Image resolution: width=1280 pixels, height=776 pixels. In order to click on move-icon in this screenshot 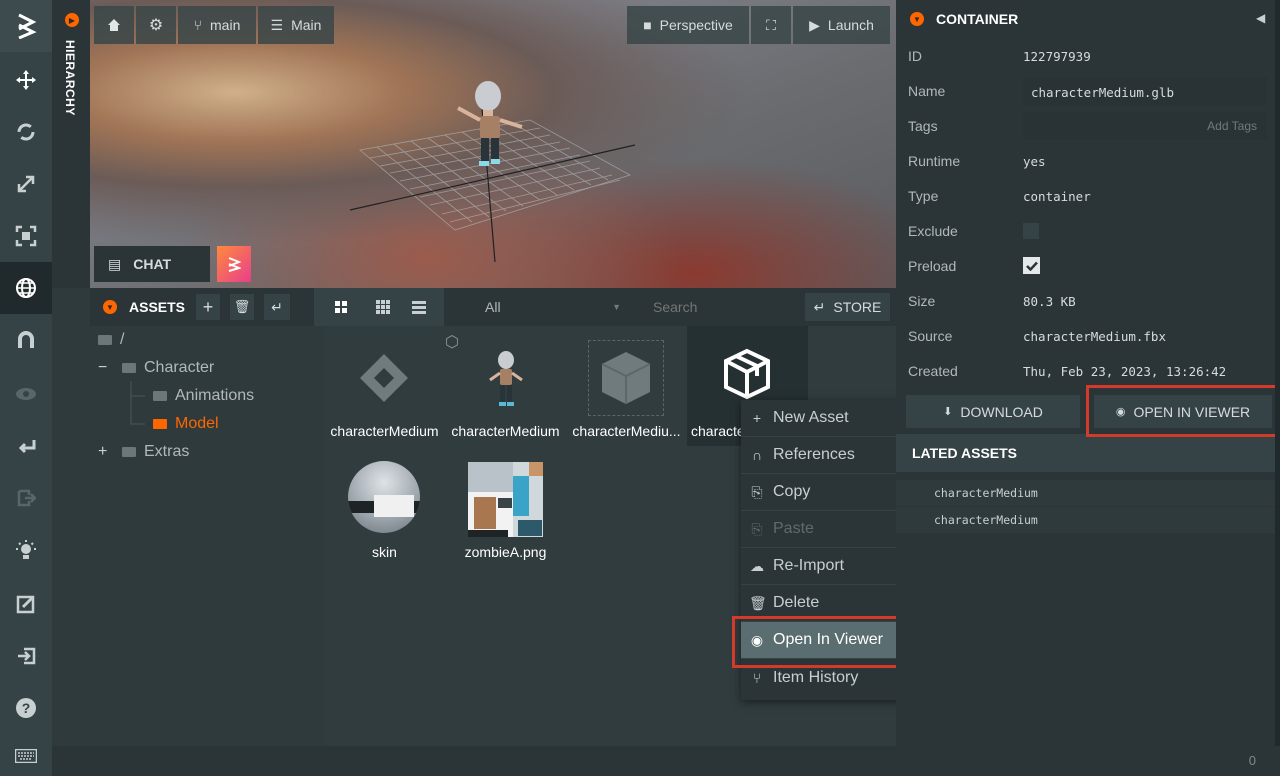, I will do `click(26, 80)`.